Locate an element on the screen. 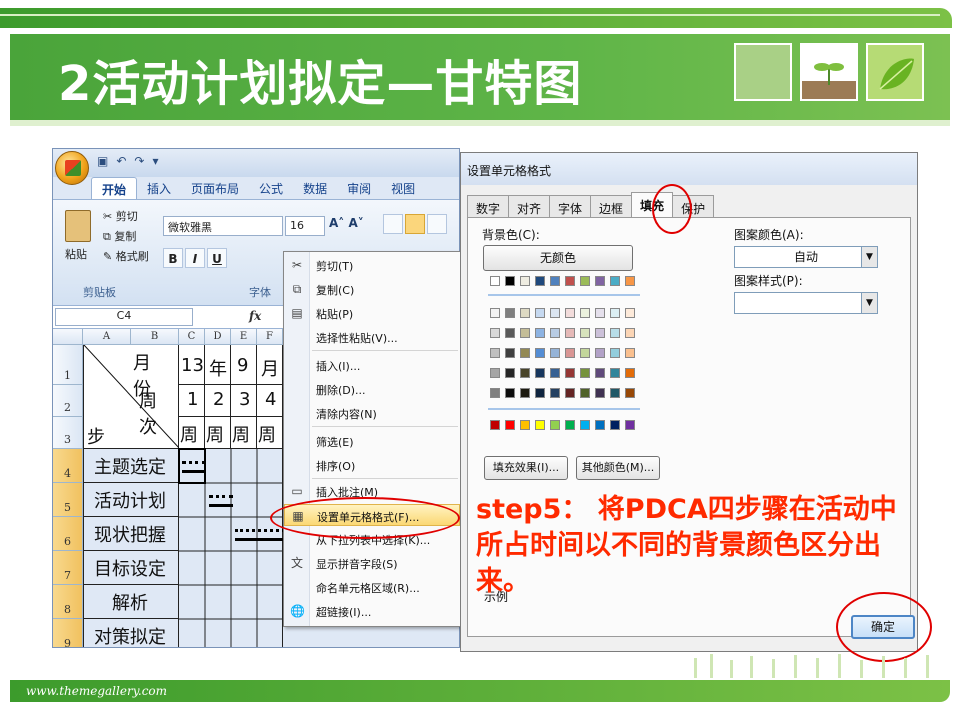  step-cell: 目标设定 is located at coordinates (131, 568).